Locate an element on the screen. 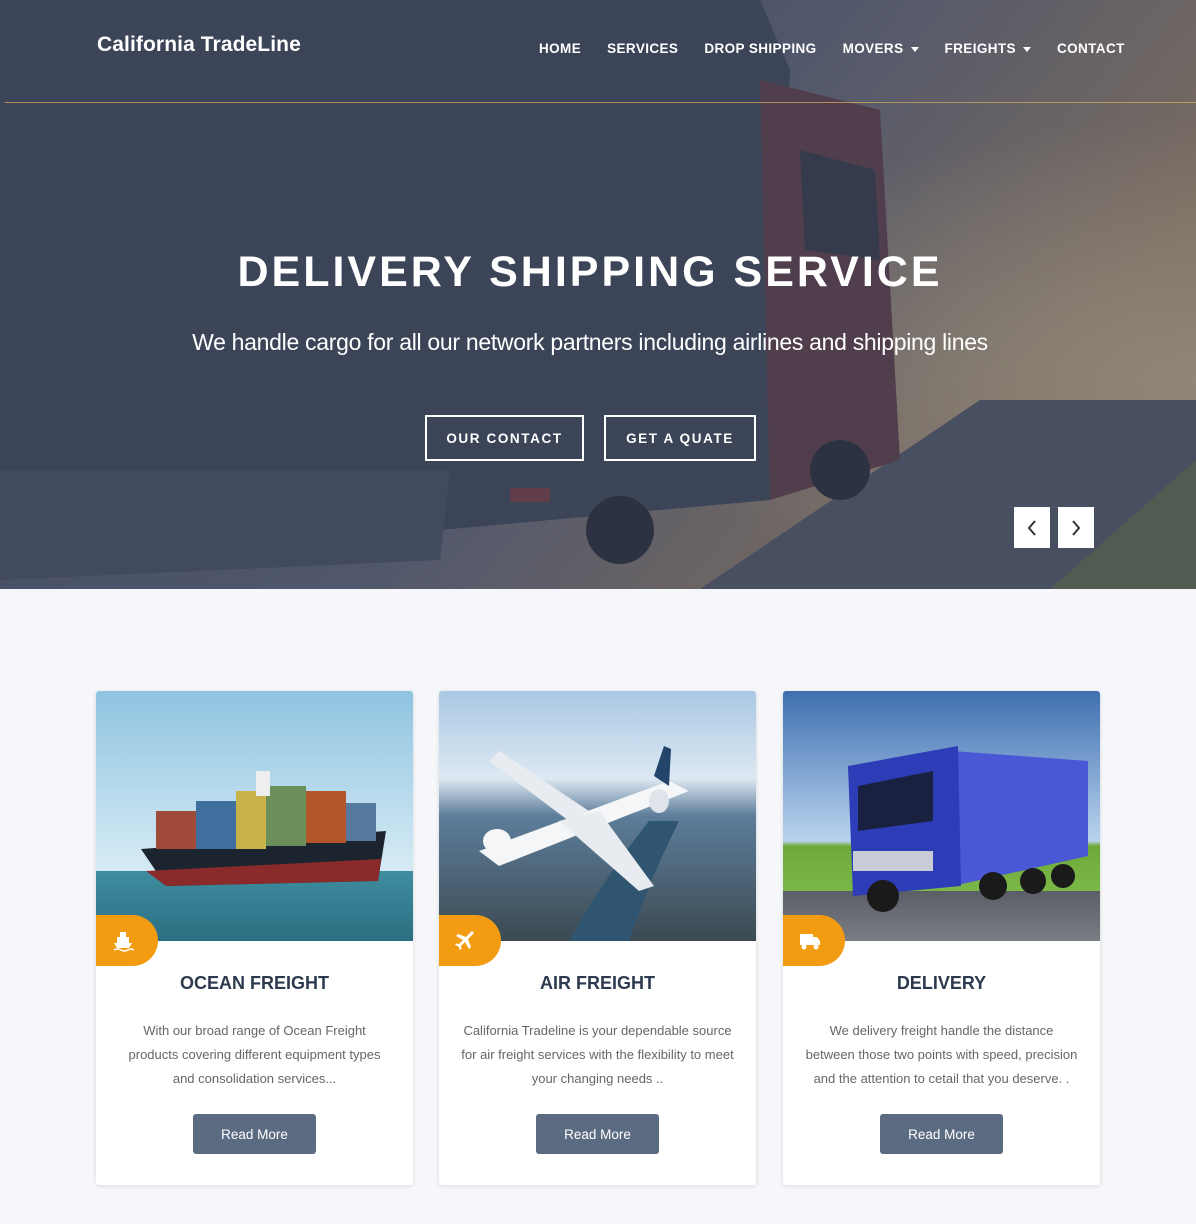 Image resolution: width=1196 pixels, height=1224 pixels. slider-prev-button is located at coordinates (1032, 527).